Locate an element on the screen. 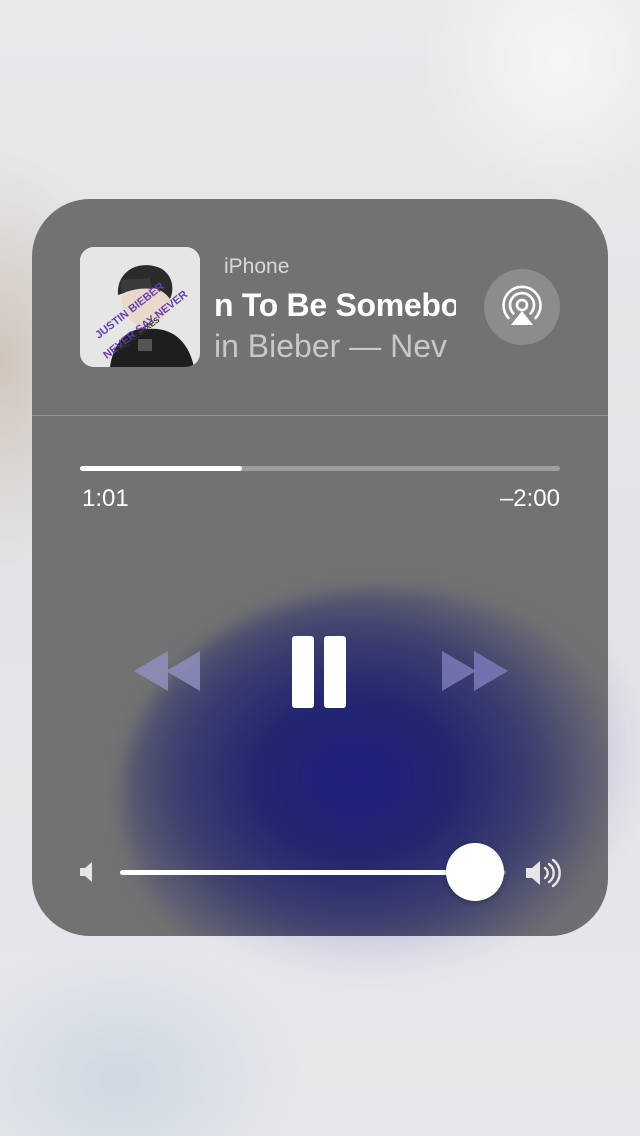 The height and width of the screenshot is (1136, 640). song-info: n To Be Somebo in Bieber — Nev is located at coordinates (335, 328).